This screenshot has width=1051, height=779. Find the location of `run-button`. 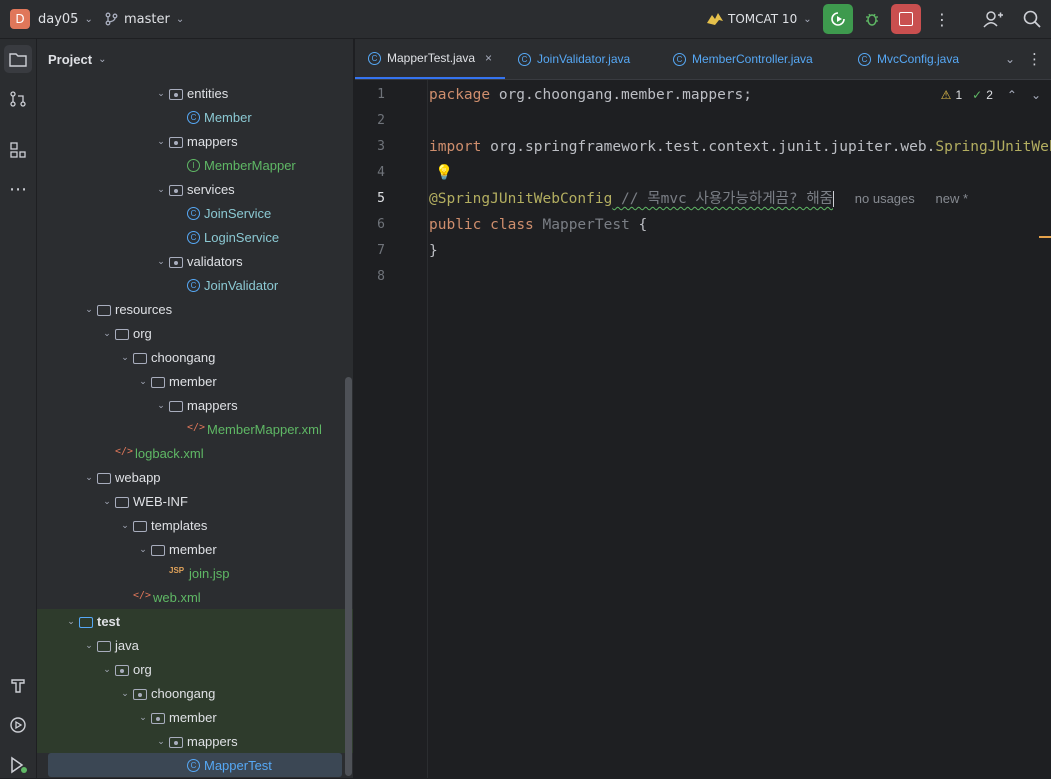

run-button is located at coordinates (838, 19).